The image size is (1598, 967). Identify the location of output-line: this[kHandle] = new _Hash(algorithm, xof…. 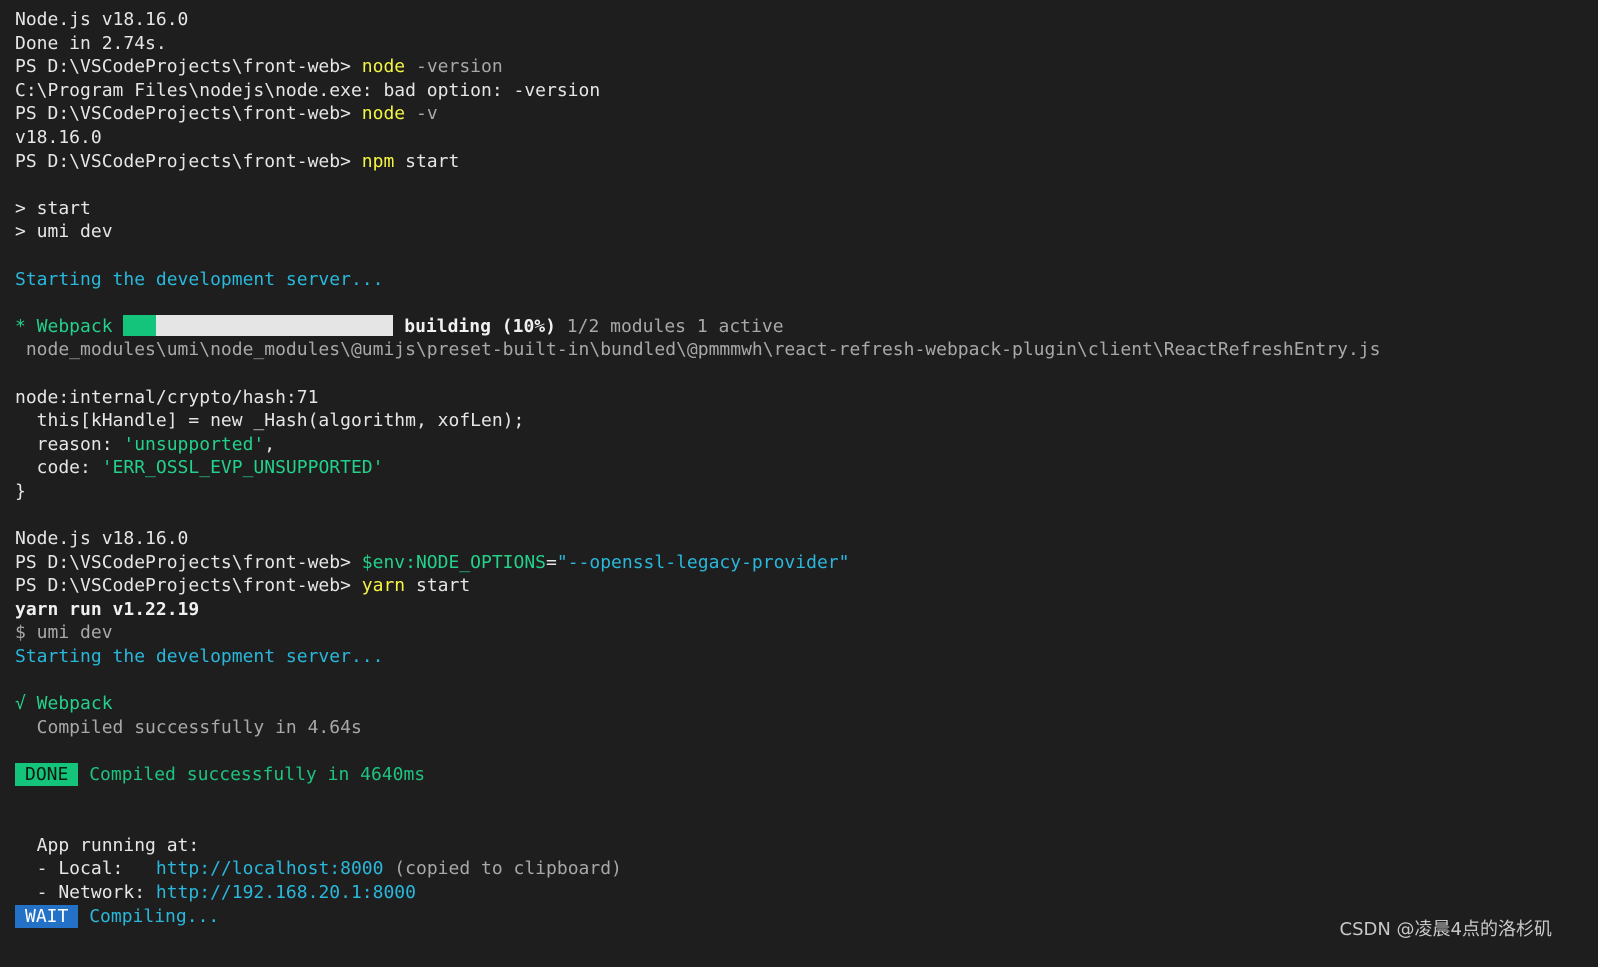
(270, 421).